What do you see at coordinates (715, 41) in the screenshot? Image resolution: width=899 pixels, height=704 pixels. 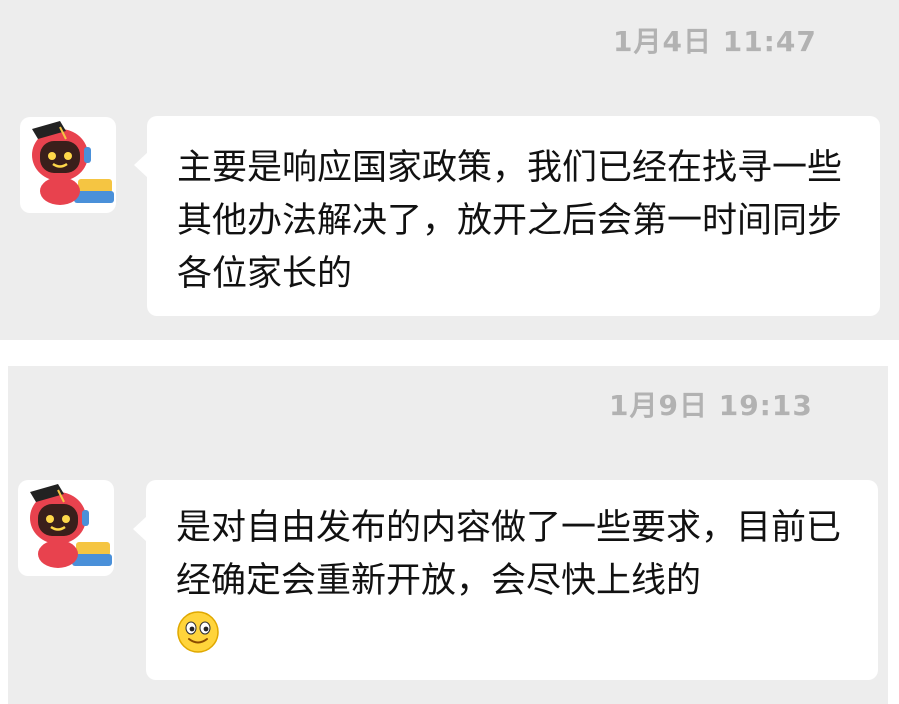 I see `message-timestamp: 1月4日 11:47` at bounding box center [715, 41].